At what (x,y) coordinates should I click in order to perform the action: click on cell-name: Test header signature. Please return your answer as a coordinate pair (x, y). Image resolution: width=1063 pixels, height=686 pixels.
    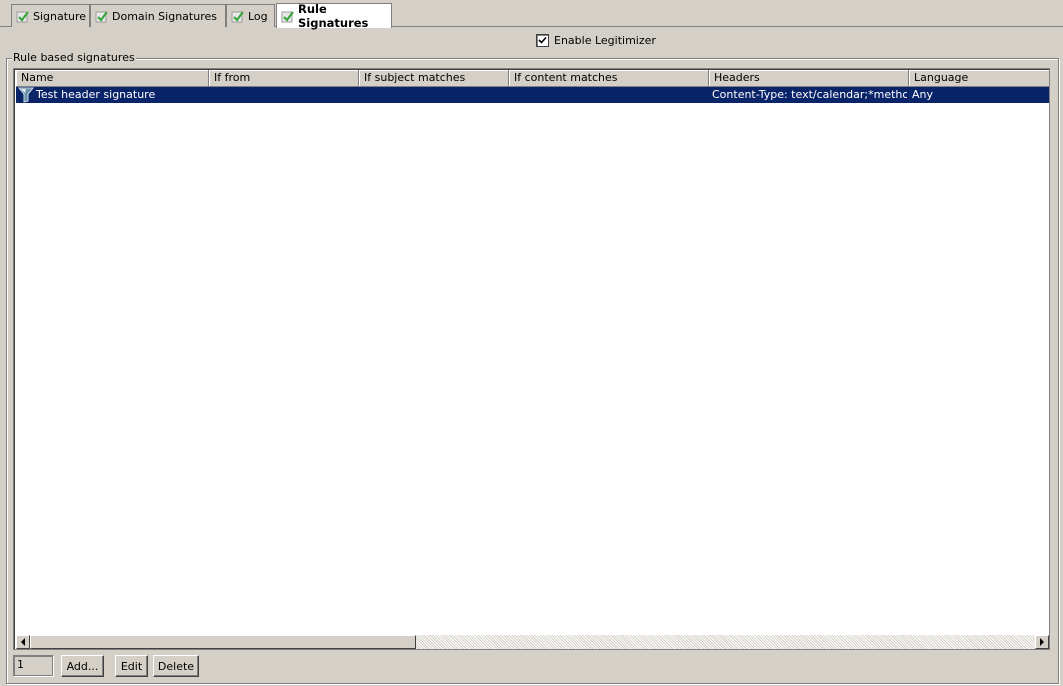
    Looking at the image, I should click on (96, 94).